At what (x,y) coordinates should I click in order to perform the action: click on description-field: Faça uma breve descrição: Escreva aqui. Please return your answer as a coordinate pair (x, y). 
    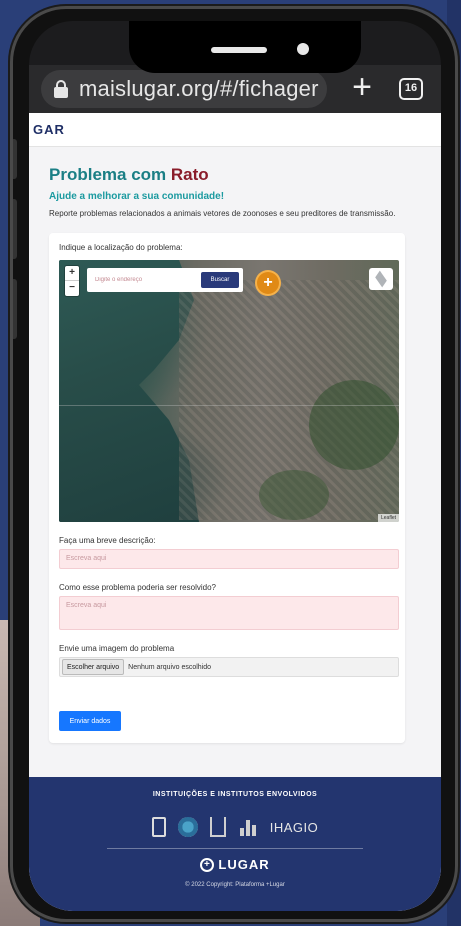
    Looking at the image, I should click on (229, 552).